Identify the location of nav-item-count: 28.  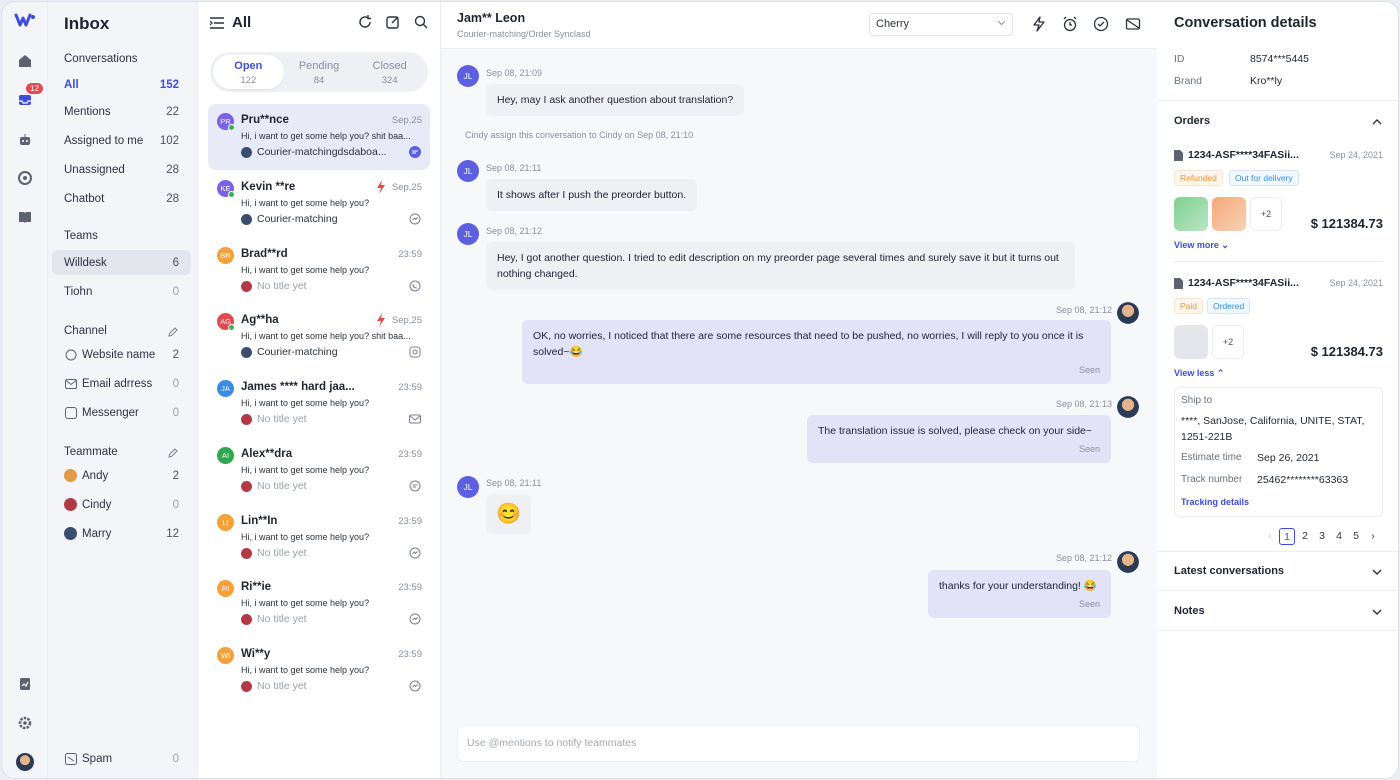
(172, 169).